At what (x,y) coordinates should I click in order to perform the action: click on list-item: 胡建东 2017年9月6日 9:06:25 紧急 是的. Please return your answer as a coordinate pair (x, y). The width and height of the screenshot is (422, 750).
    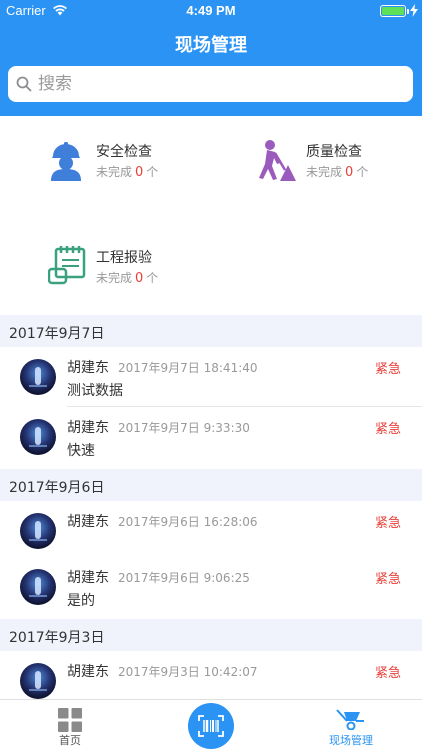
    Looking at the image, I should click on (211, 587).